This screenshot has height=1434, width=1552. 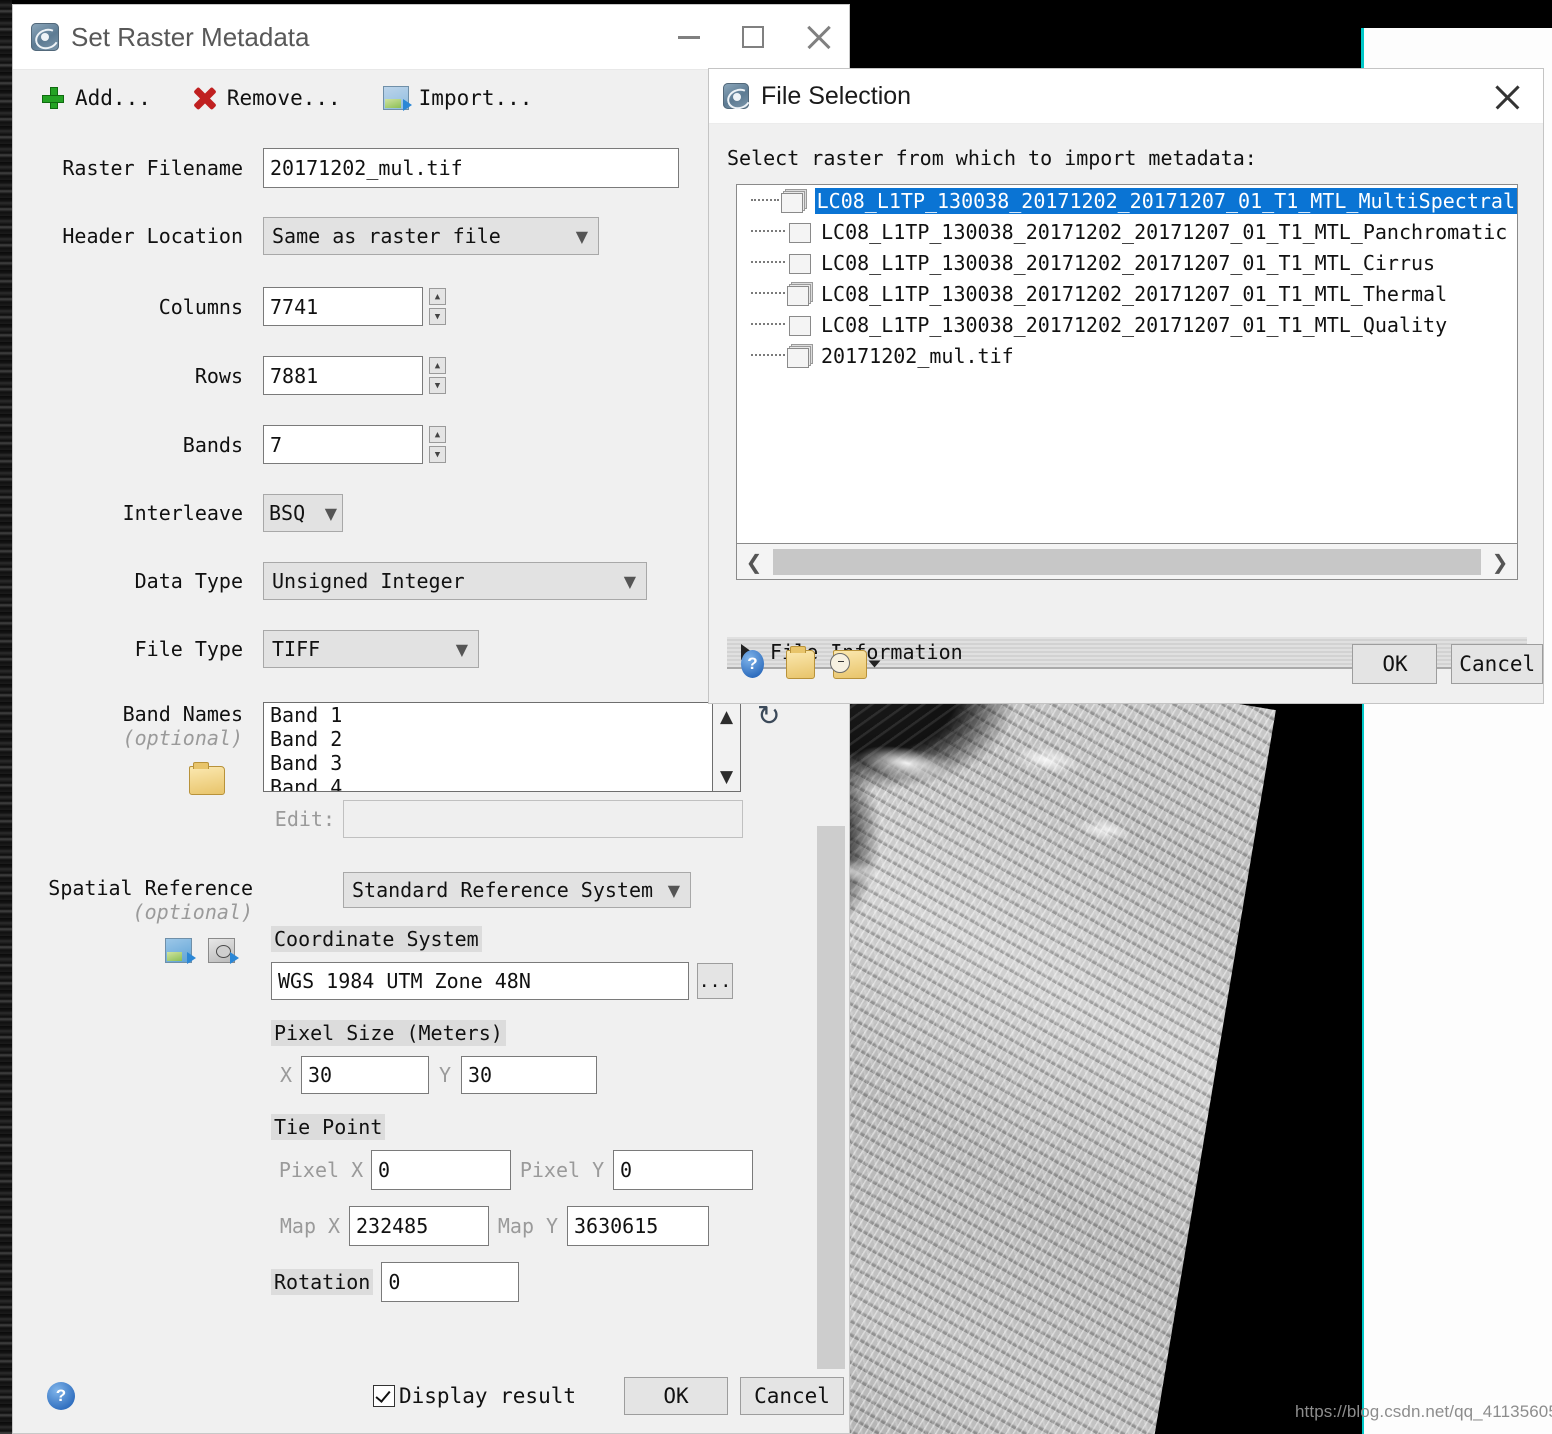 What do you see at coordinates (343, 375) in the screenshot?
I see `rows-input: 7881` at bounding box center [343, 375].